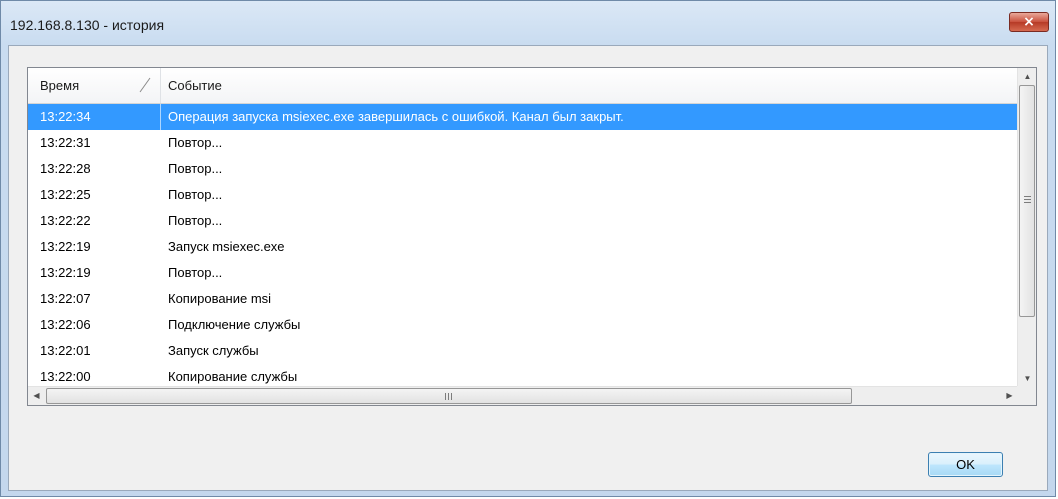 Image resolution: width=1058 pixels, height=499 pixels. What do you see at coordinates (60, 85) in the screenshot?
I see `column-header-time-label: Время` at bounding box center [60, 85].